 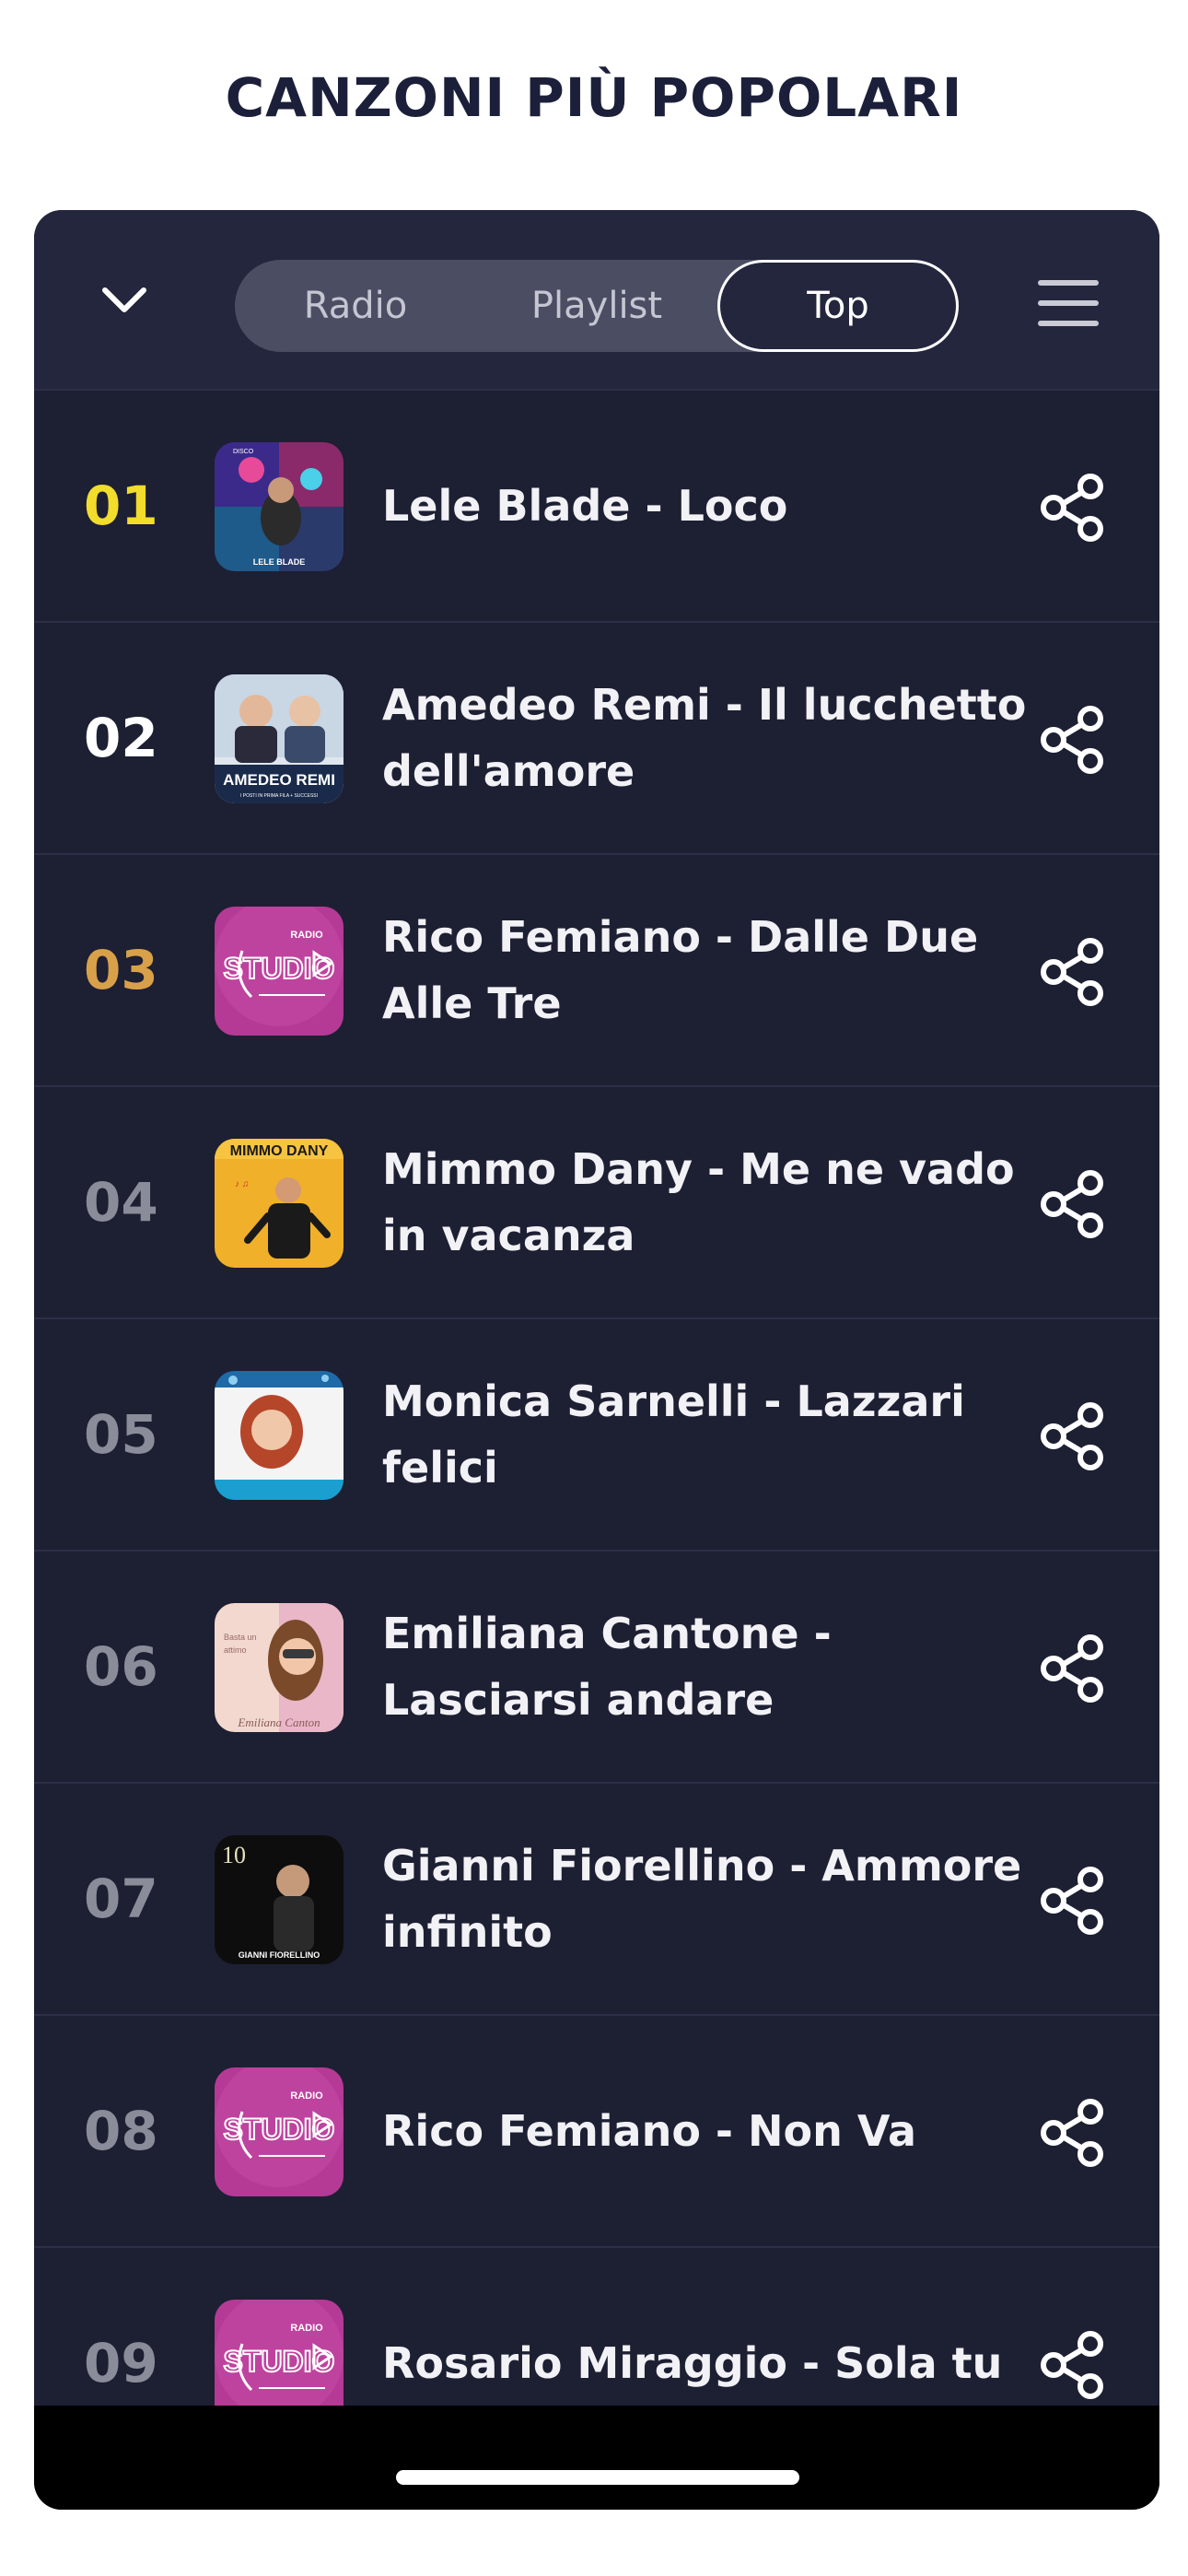 I want to click on svg-text: LELE BLADE, so click(x=279, y=562).